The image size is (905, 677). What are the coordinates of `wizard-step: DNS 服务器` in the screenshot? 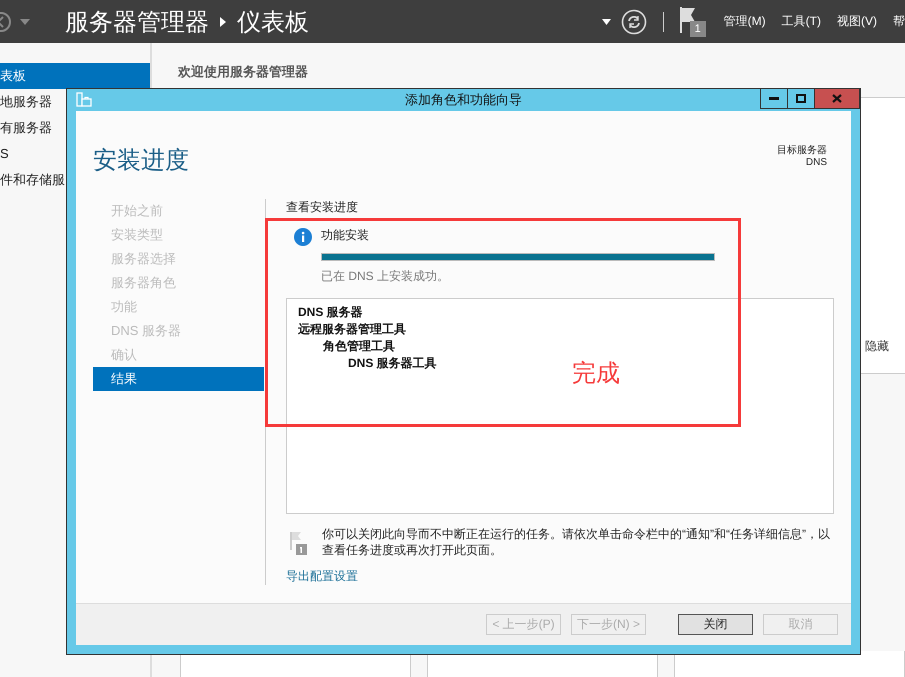 It's located at (178, 331).